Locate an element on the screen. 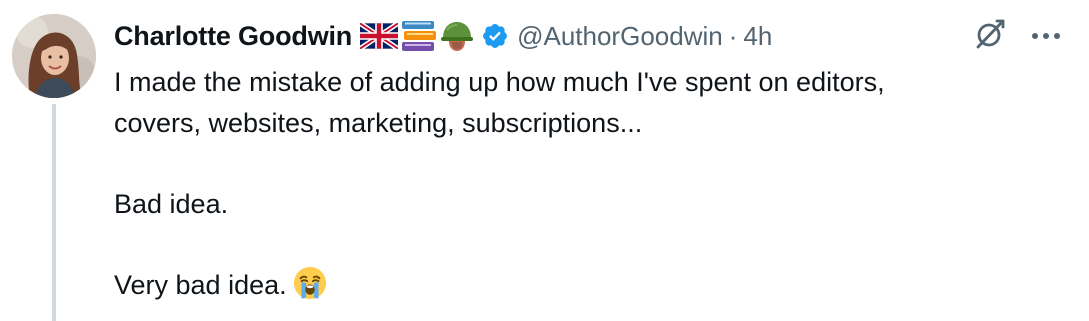  more-horizontal-icon is located at coordinates (1046, 36).